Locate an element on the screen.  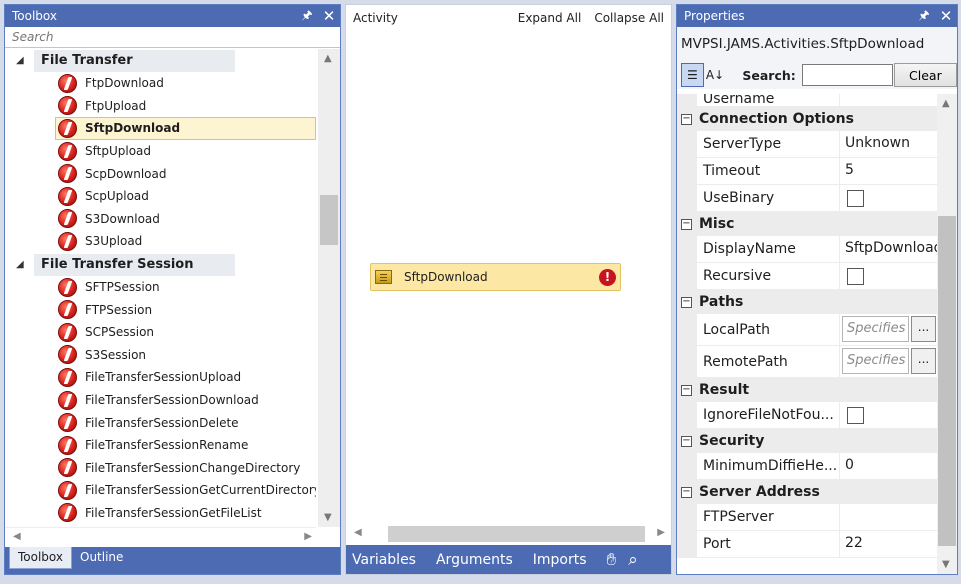
toolbox-item-ftpupload: FtpUpload is located at coordinates (160, 106).